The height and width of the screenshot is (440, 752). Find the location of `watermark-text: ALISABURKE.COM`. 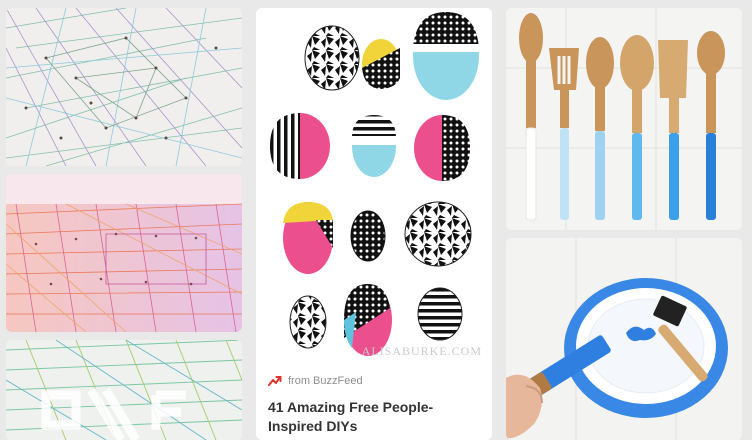

watermark-text: ALISABURKE.COM is located at coordinates (421, 351).